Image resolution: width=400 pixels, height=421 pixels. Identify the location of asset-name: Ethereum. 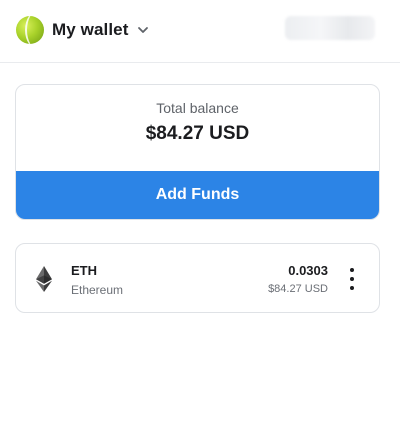
(97, 290).